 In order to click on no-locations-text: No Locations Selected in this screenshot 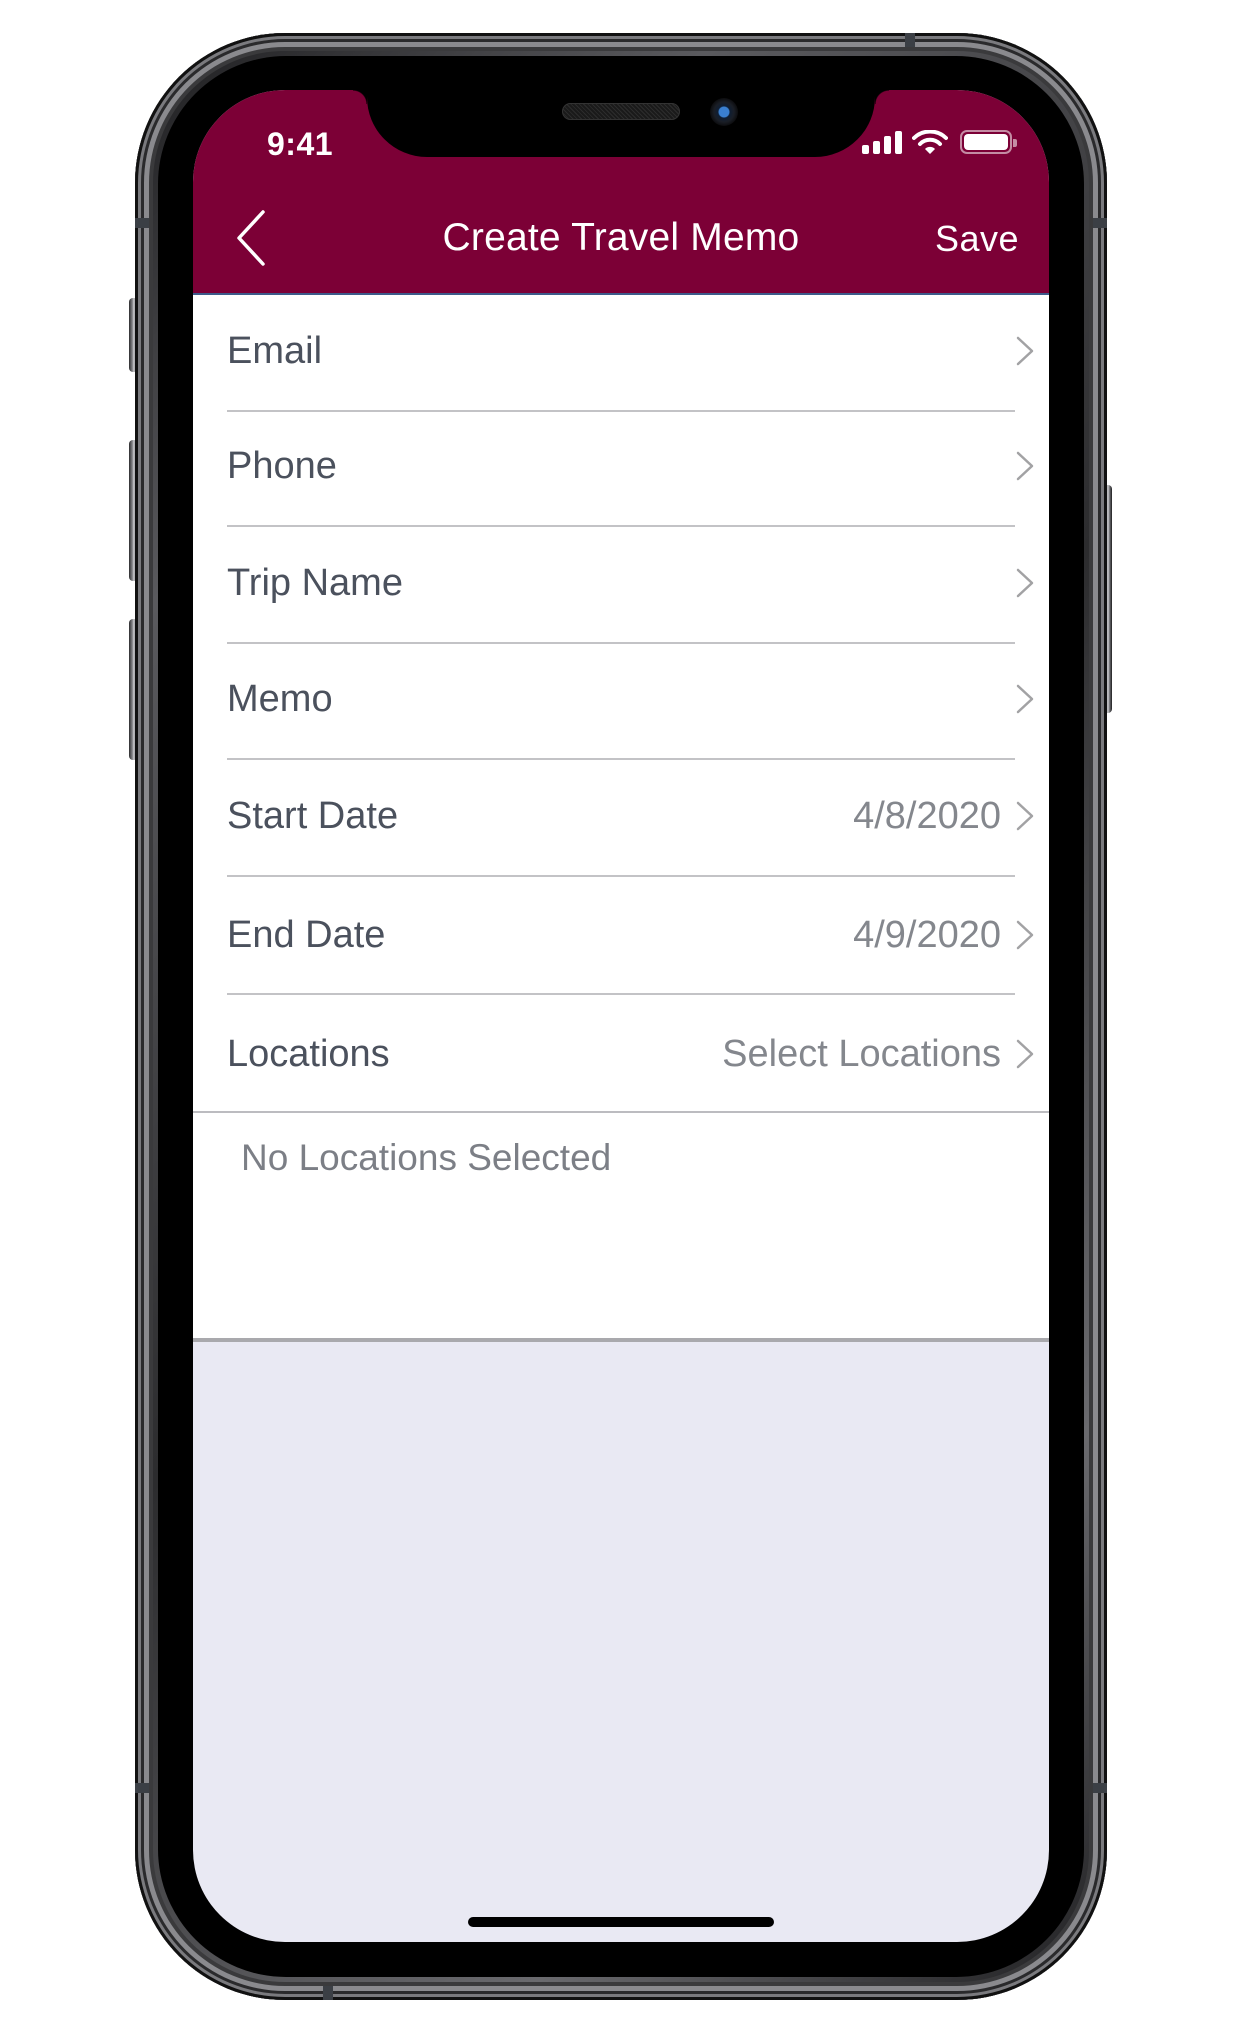, I will do `click(426, 1157)`.